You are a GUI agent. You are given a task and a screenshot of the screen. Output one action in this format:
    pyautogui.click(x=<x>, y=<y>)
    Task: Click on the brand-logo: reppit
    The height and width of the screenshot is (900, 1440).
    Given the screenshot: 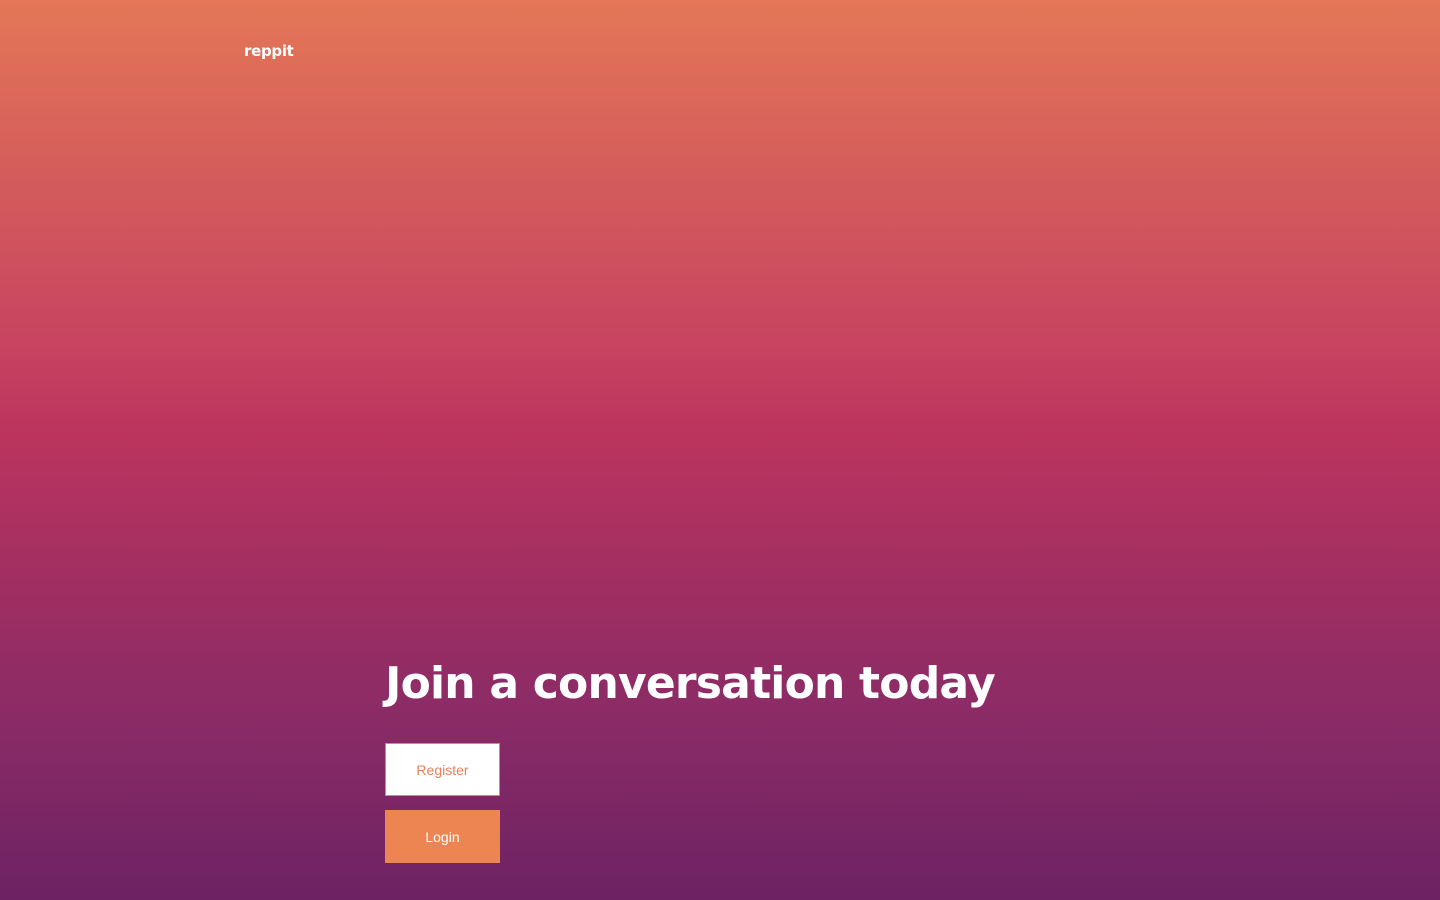 What is the action you would take?
    pyautogui.click(x=269, y=51)
    